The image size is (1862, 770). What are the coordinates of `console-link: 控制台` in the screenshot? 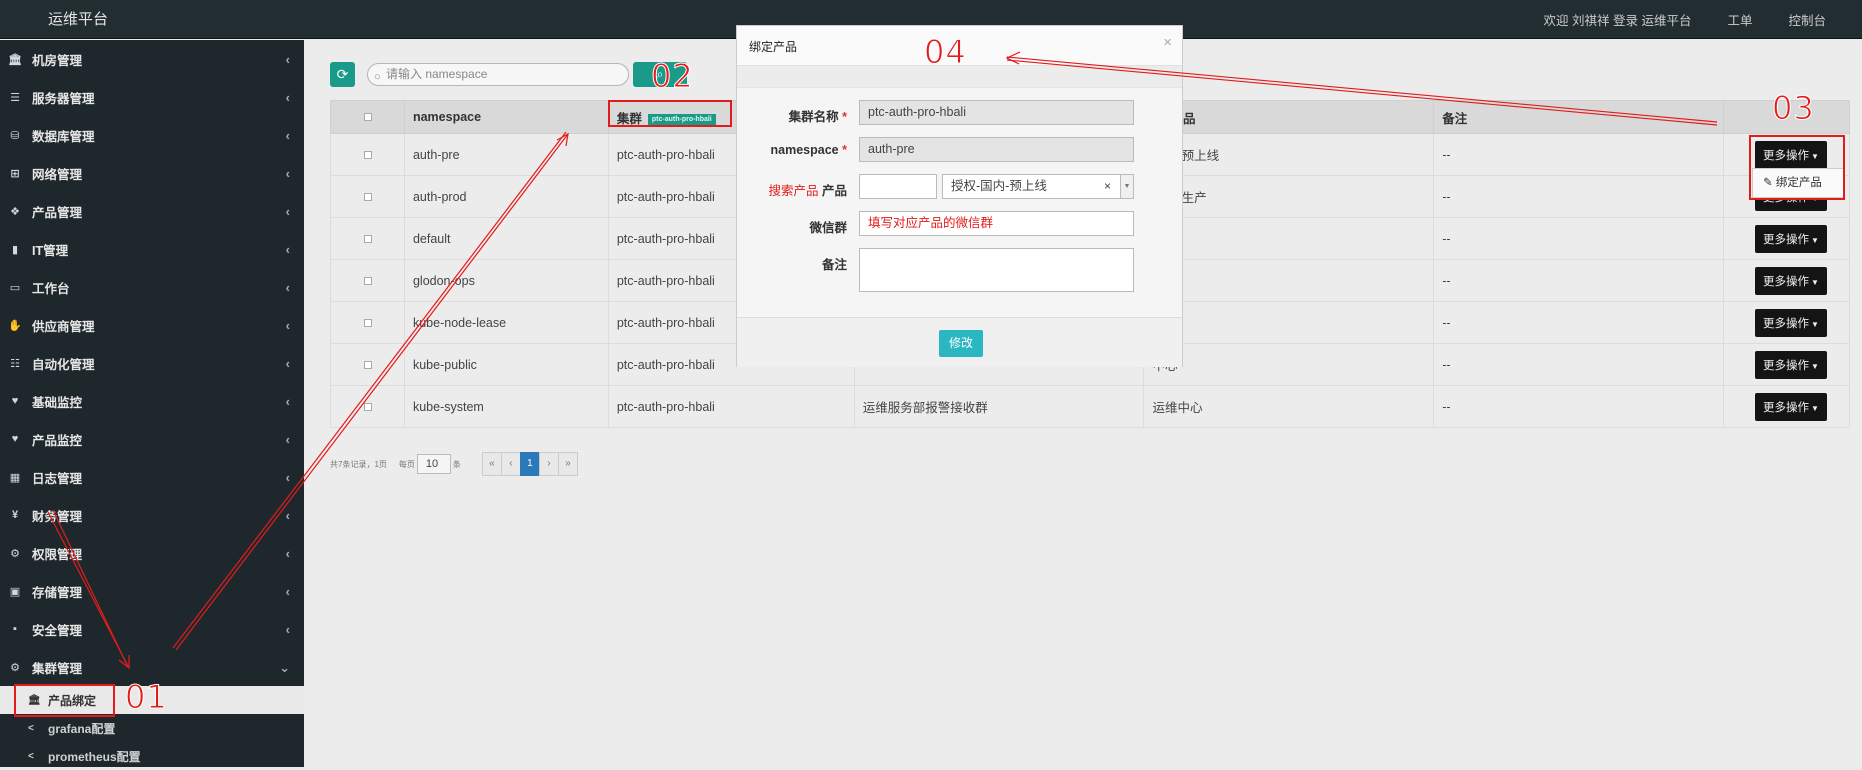 It's located at (1807, 19).